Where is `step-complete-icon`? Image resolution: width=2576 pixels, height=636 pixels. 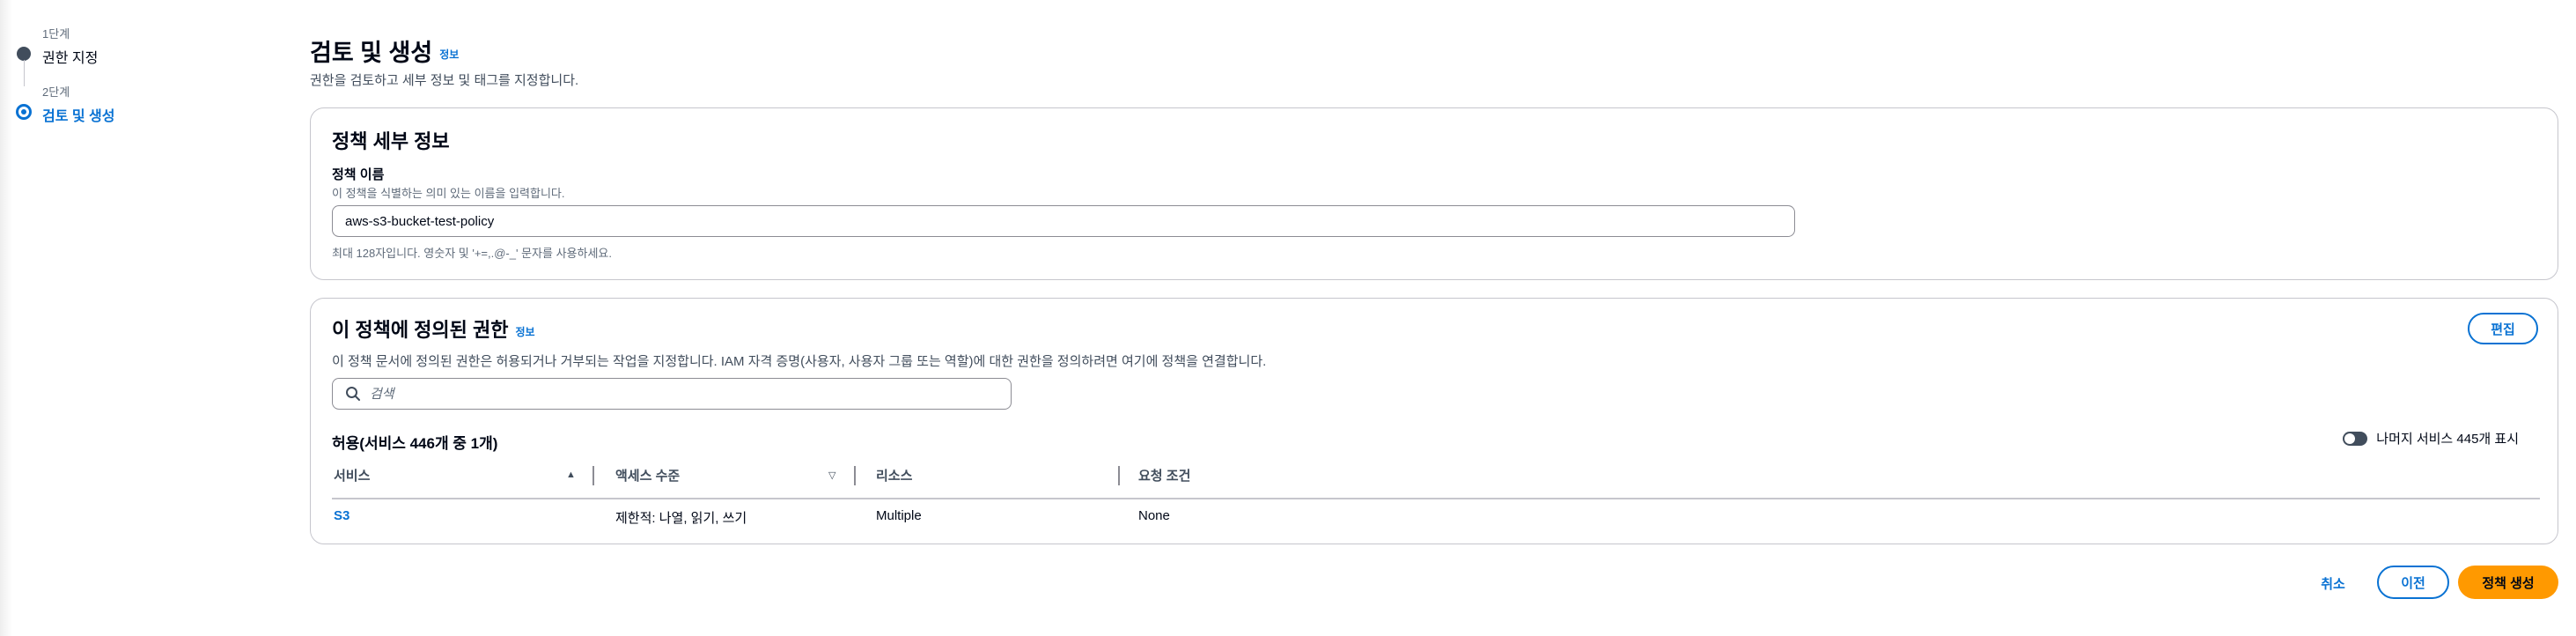
step-complete-icon is located at coordinates (24, 54).